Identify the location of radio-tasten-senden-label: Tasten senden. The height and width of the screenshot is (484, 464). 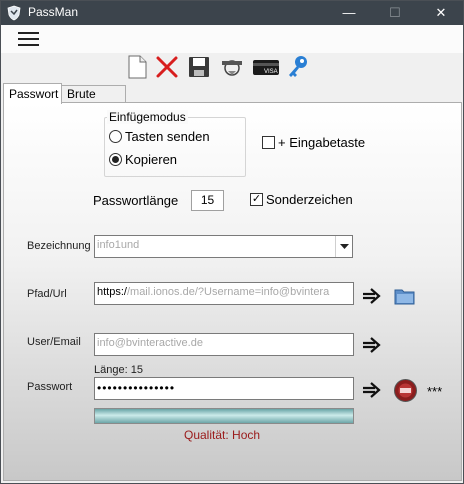
(167, 136).